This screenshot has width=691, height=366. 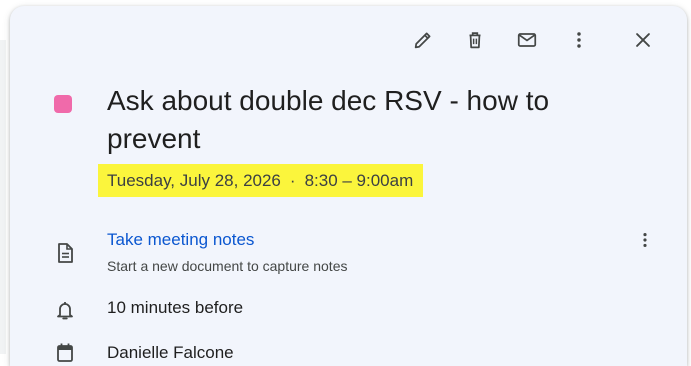 What do you see at coordinates (180, 240) in the screenshot?
I see `take-meeting-notes-link: Take meeting notes` at bounding box center [180, 240].